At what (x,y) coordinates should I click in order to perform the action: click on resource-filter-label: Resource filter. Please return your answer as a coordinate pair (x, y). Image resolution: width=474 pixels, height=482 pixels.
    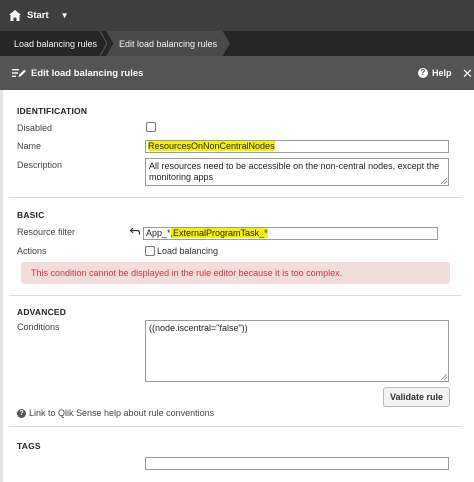
    Looking at the image, I should click on (46, 232).